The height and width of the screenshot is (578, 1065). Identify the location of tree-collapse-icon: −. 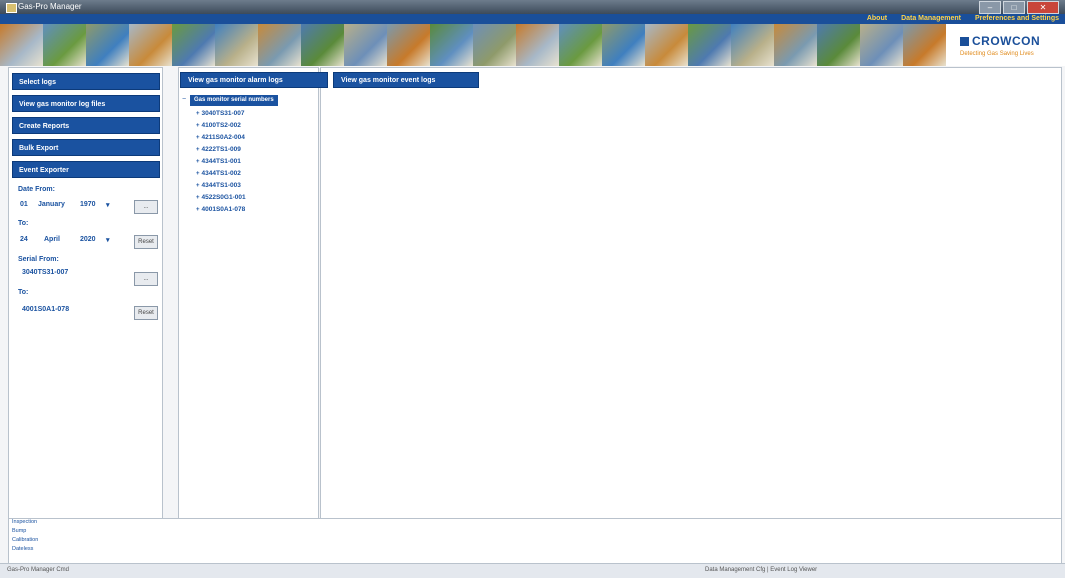
(184, 99).